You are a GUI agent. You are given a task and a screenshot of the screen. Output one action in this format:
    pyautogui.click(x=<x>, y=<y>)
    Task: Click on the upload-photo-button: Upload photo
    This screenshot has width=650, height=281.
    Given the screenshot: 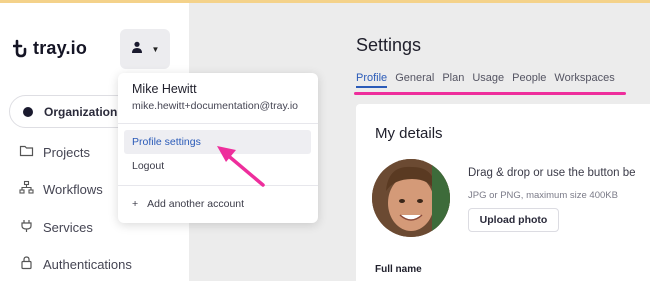 What is the action you would take?
    pyautogui.click(x=513, y=220)
    